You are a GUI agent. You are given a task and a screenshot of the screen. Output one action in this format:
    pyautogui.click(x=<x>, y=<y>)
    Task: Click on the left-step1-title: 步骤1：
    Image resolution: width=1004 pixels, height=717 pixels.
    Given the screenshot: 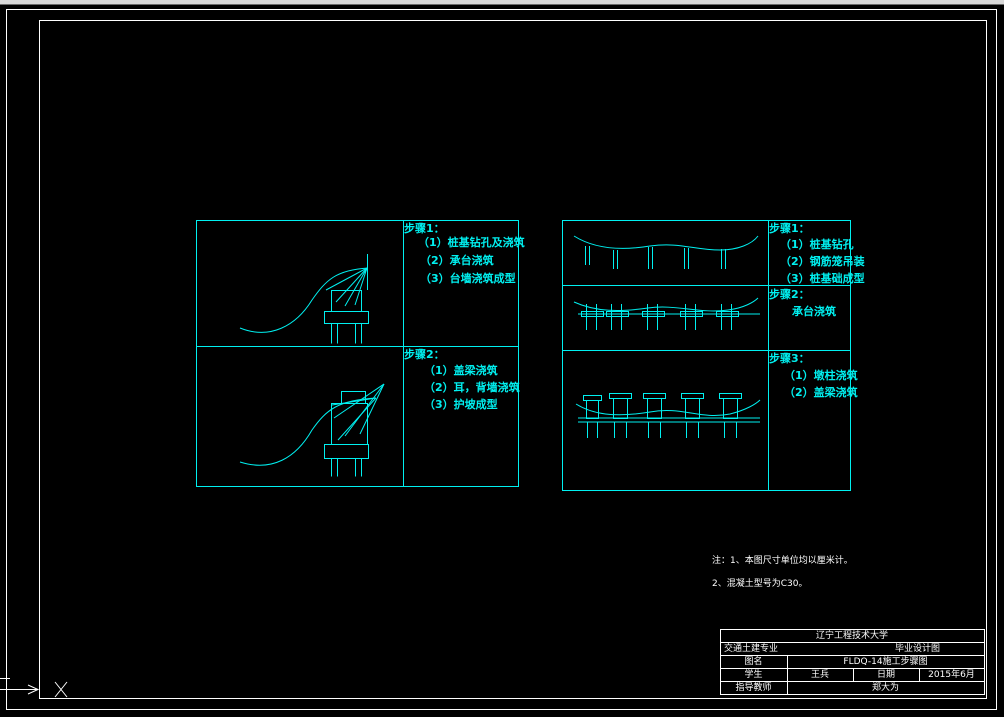 What is the action you would take?
    pyautogui.click(x=424, y=228)
    